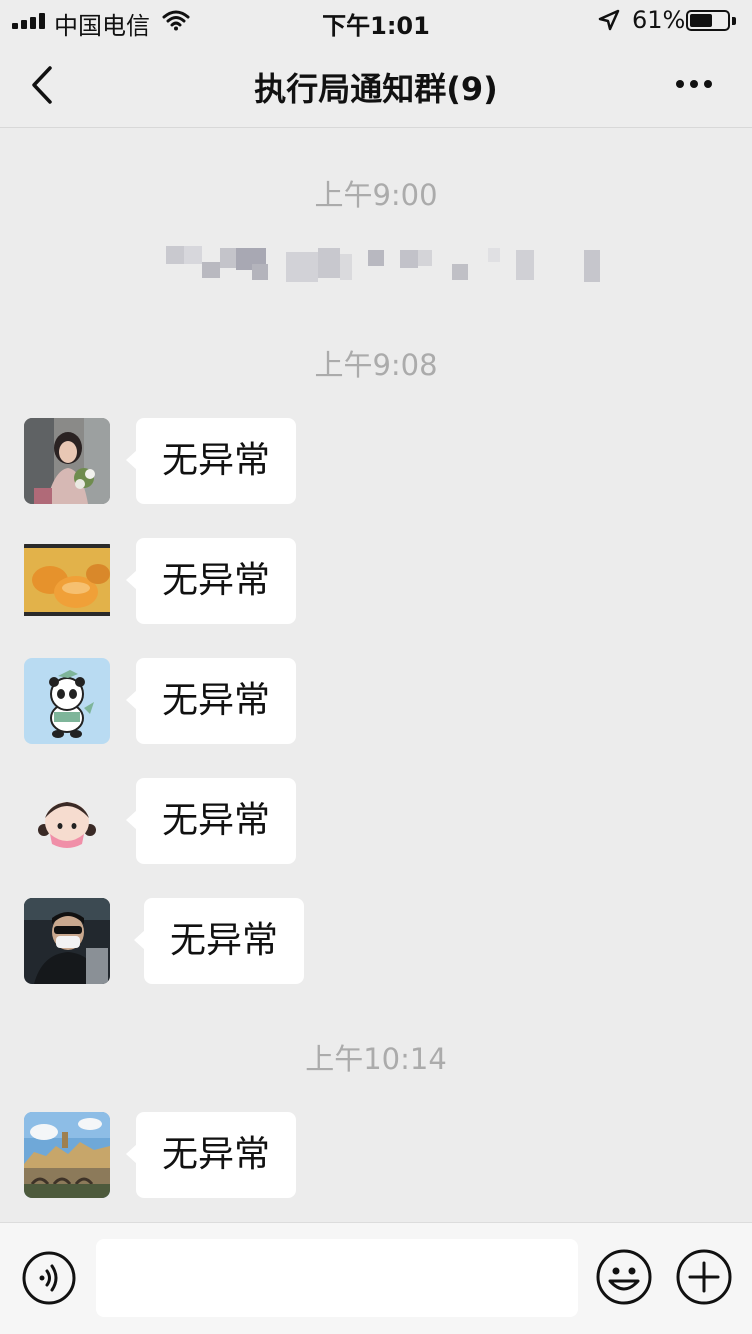 This screenshot has height=1334, width=752. What do you see at coordinates (734, 21) in the screenshot?
I see `battery-tip` at bounding box center [734, 21].